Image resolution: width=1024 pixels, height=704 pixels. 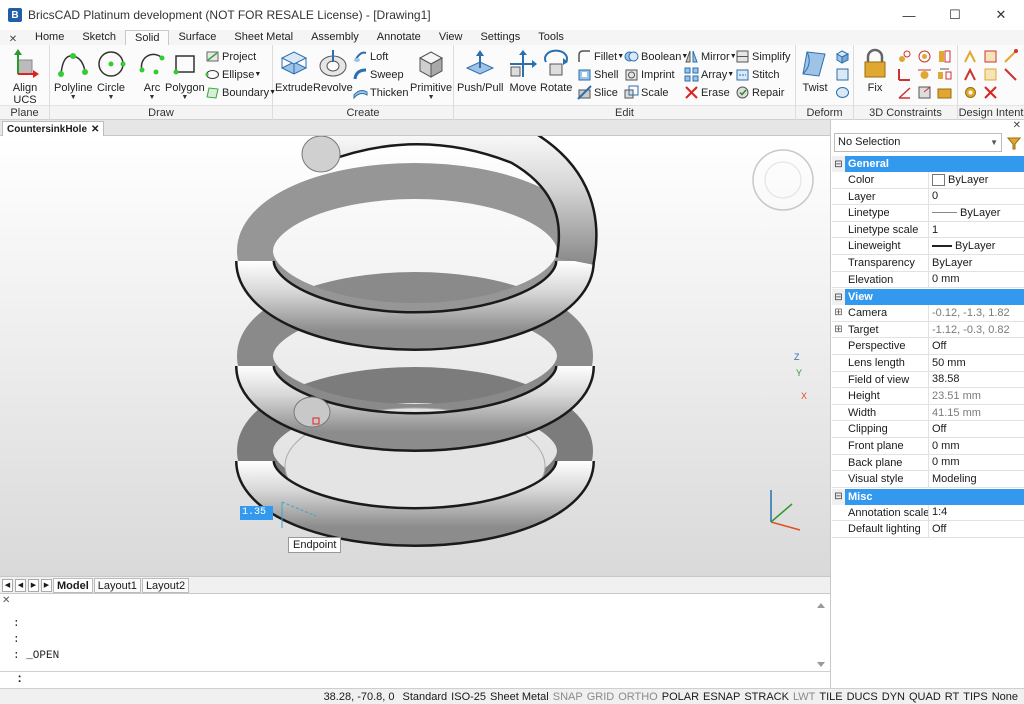 What do you see at coordinates (399, 37) in the screenshot?
I see `tab-annotate: Annotate` at bounding box center [399, 37].